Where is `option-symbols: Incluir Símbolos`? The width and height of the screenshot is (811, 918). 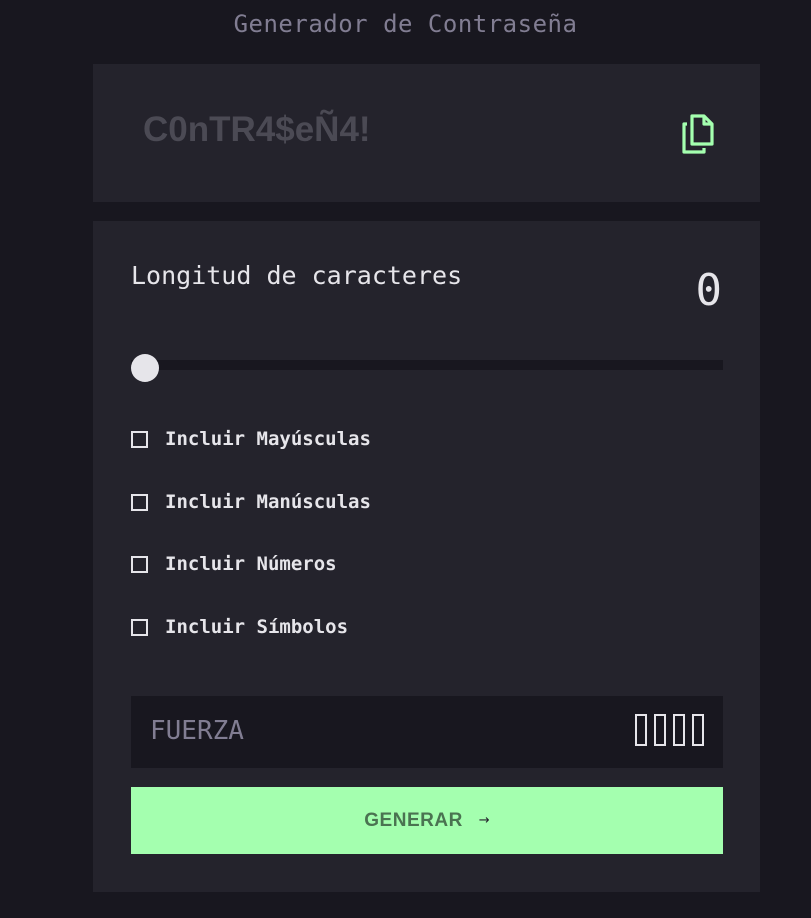
option-symbols: Incluir Símbolos is located at coordinates (239, 627).